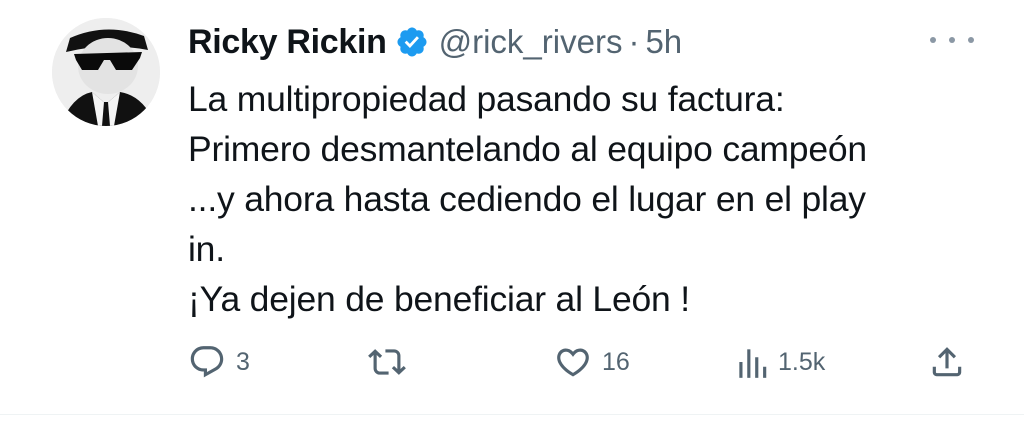 This screenshot has height=422, width=1024. Describe the element at coordinates (243, 361) in the screenshot. I see `reply-count: 3` at that location.